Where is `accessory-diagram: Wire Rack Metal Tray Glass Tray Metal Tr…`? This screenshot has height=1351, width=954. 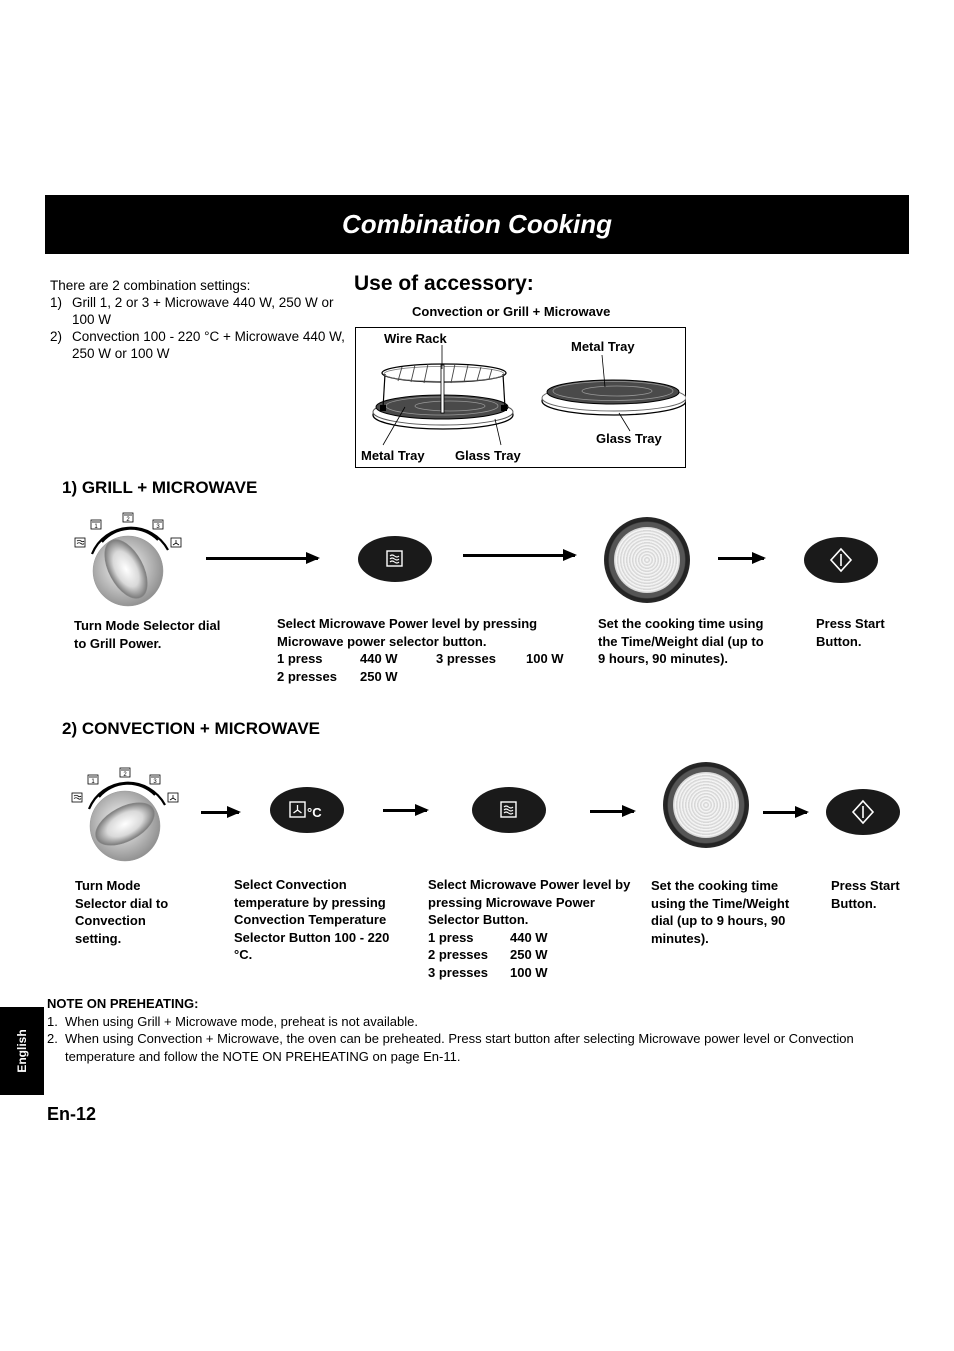
accessory-diagram: Wire Rack Metal Tray Glass Tray Metal Tr… is located at coordinates (520, 397).